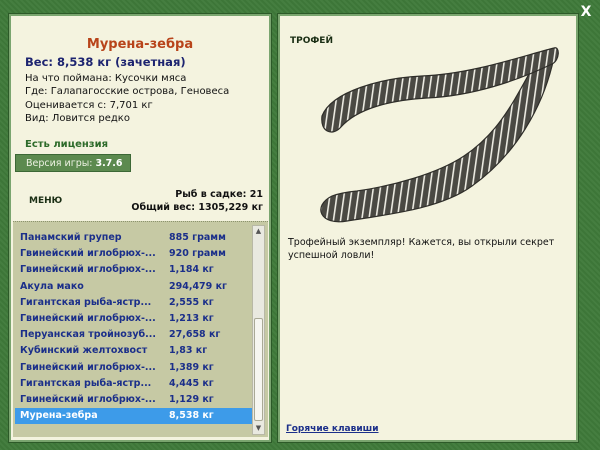  Describe the element at coordinates (77, 118) in the screenshot. I see `fish-kind: Вид: Ловится редко` at that location.